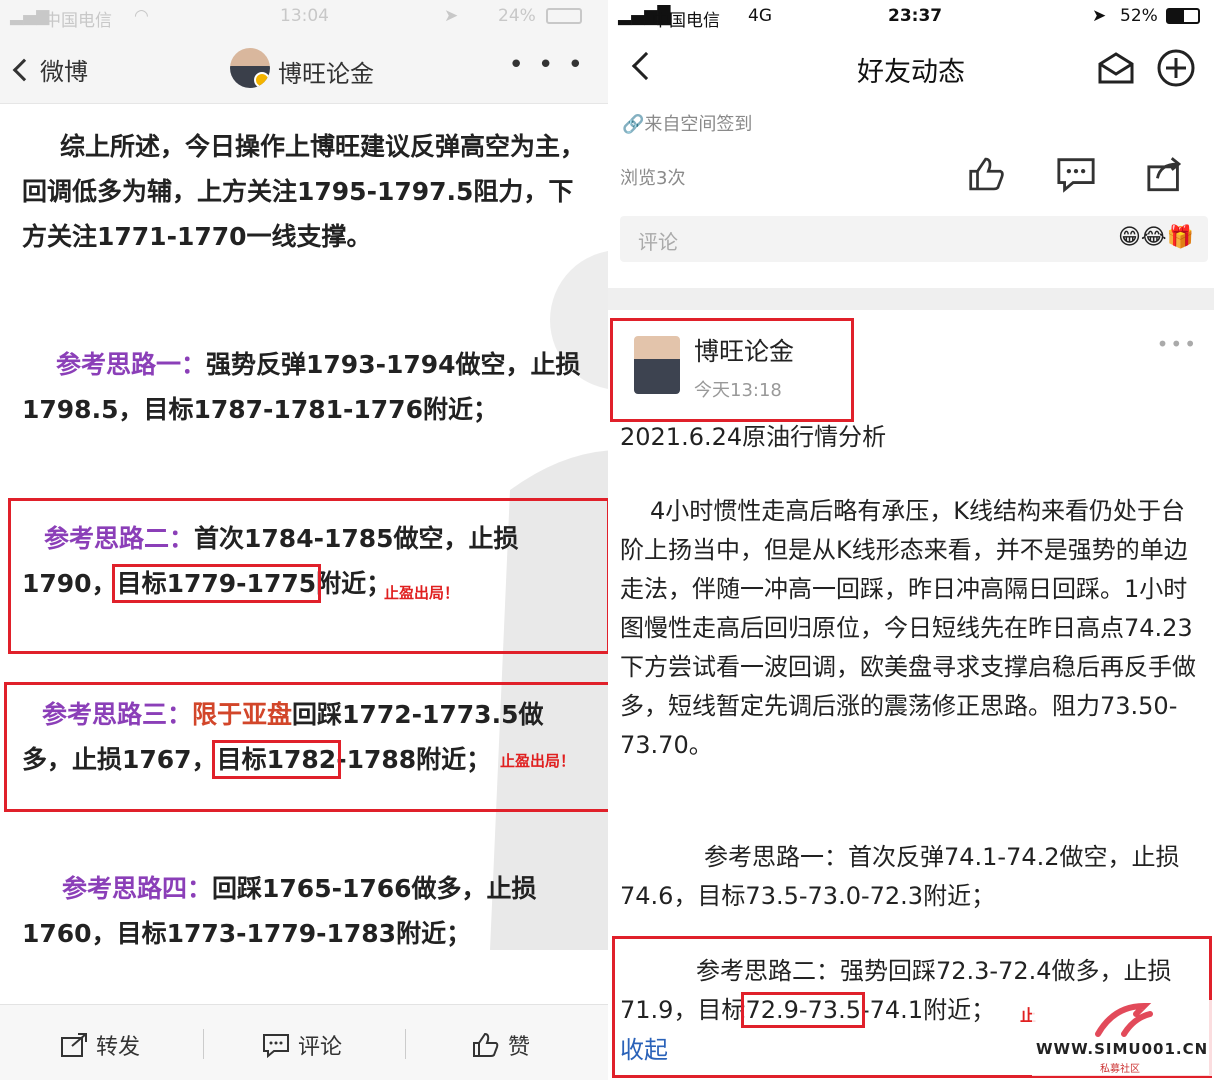 The height and width of the screenshot is (1080, 1214). Describe the element at coordinates (698, 124) in the screenshot. I see `source-text: 来自空间签到` at that location.